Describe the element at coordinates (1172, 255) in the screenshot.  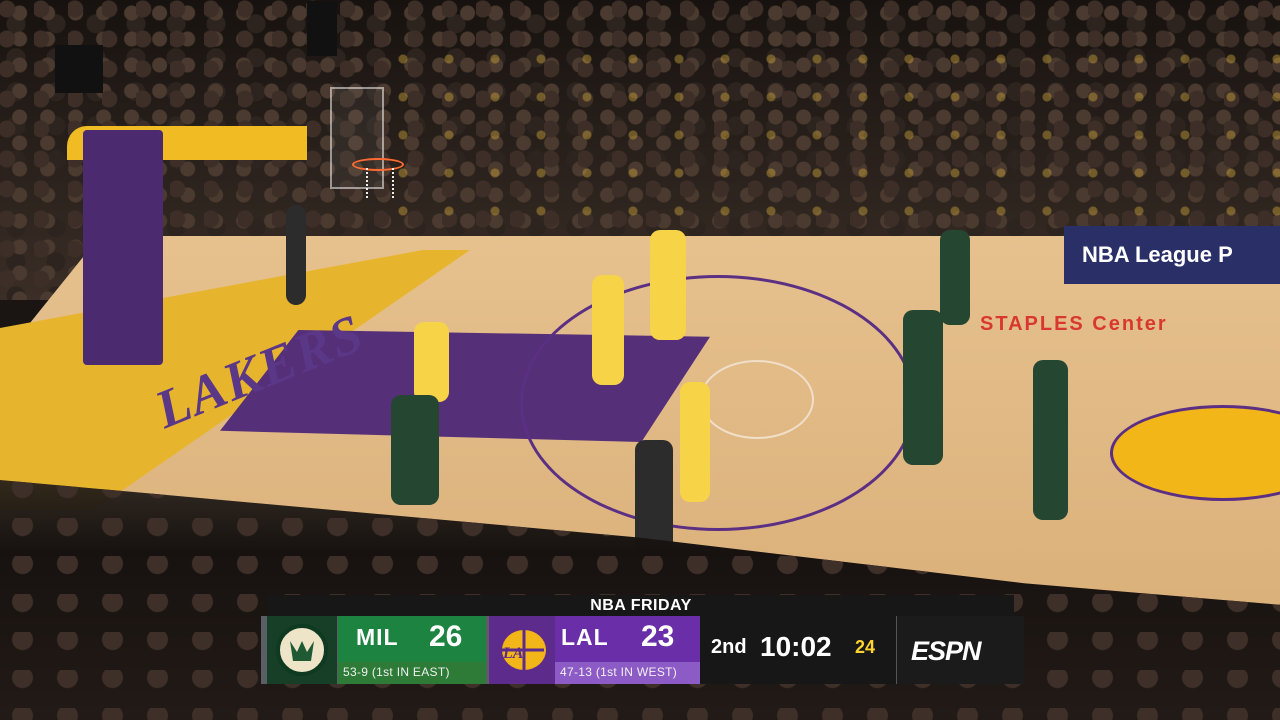
I see `nba-league-pass-ad: NBA League P` at that location.